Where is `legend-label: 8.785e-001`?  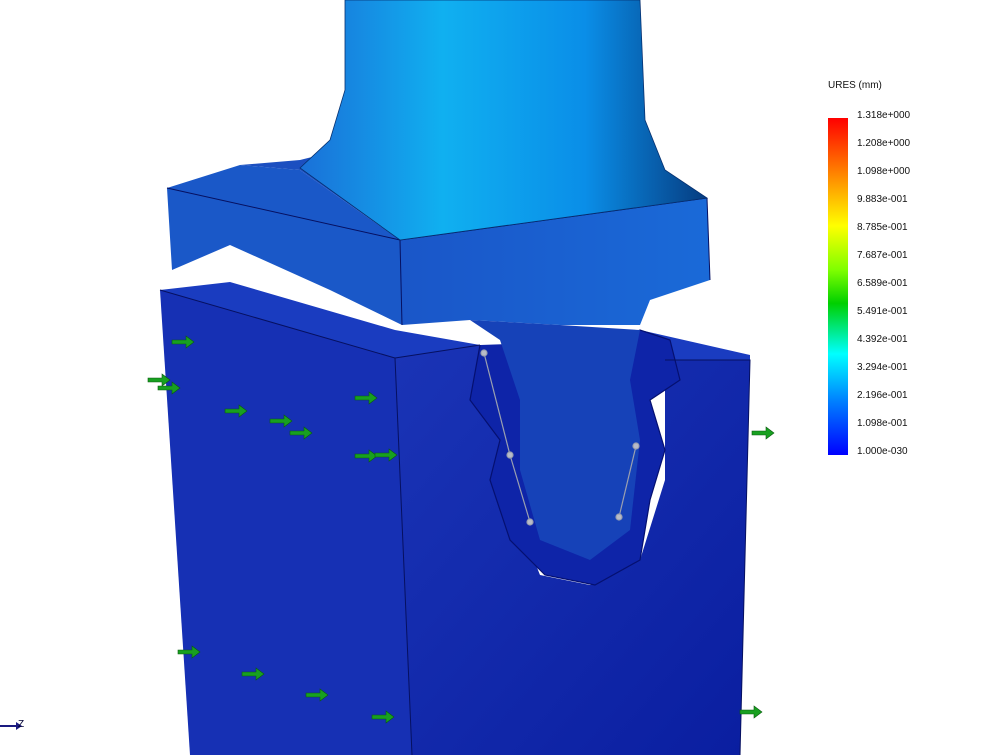
legend-label: 8.785e-001 is located at coordinates (882, 227).